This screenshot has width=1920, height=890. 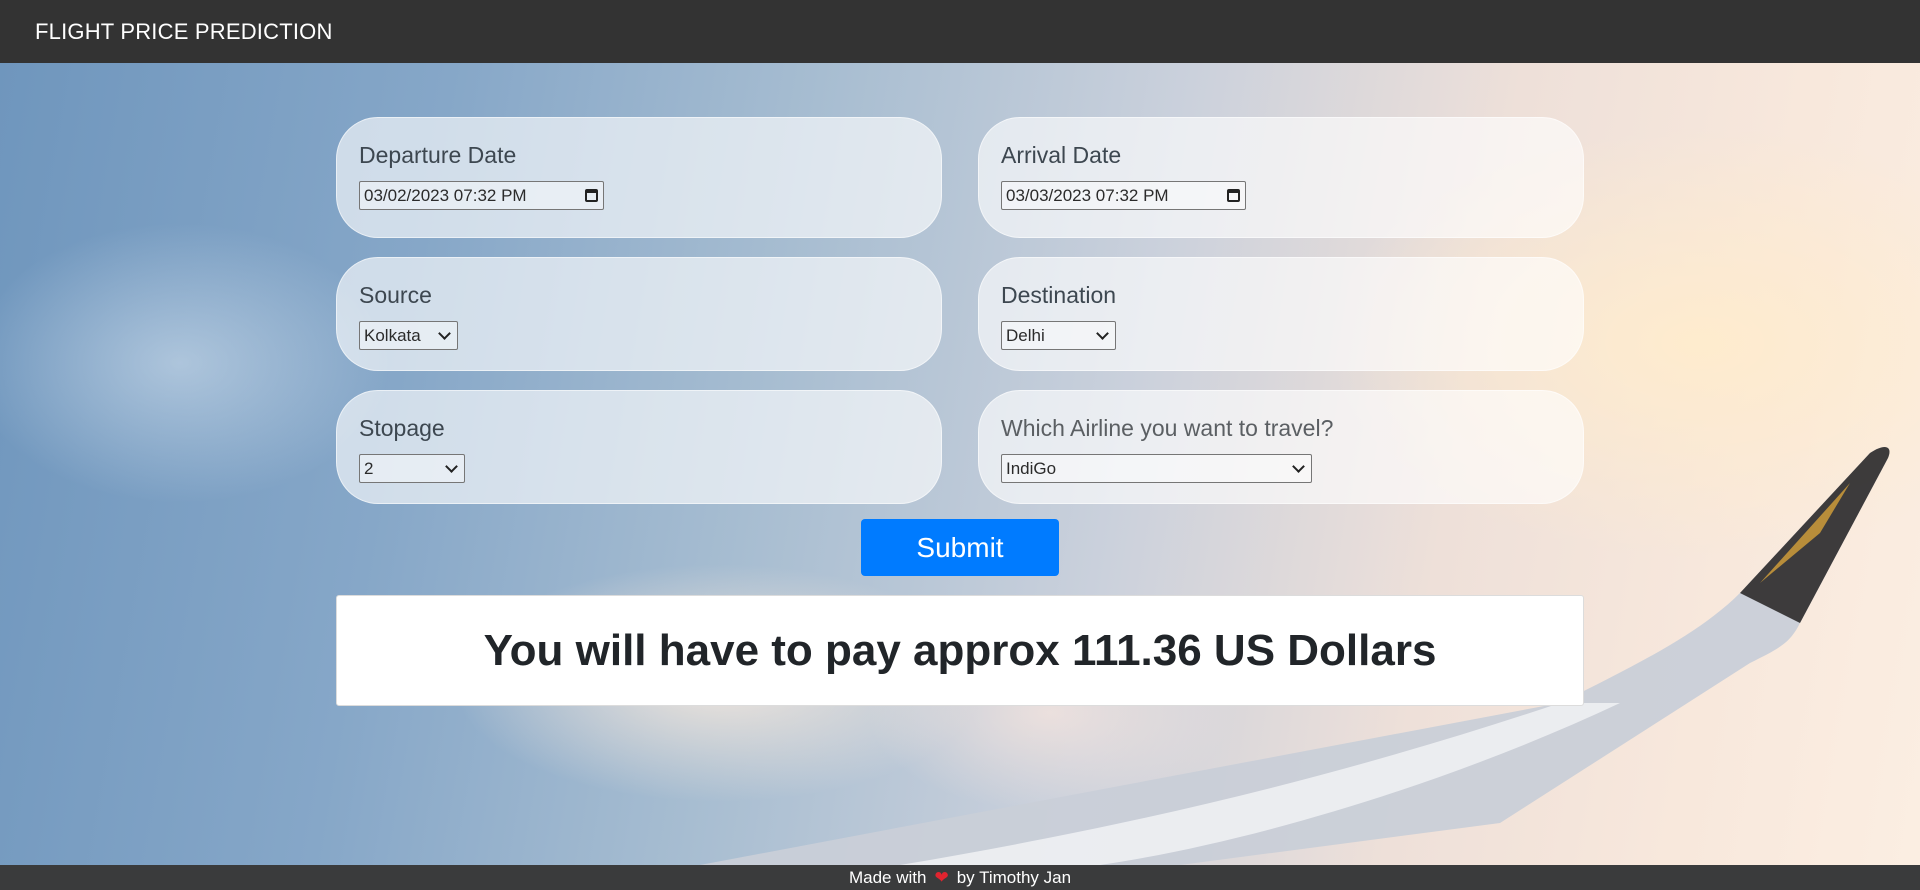 I want to click on footer-prefix: Made with, so click(x=887, y=877).